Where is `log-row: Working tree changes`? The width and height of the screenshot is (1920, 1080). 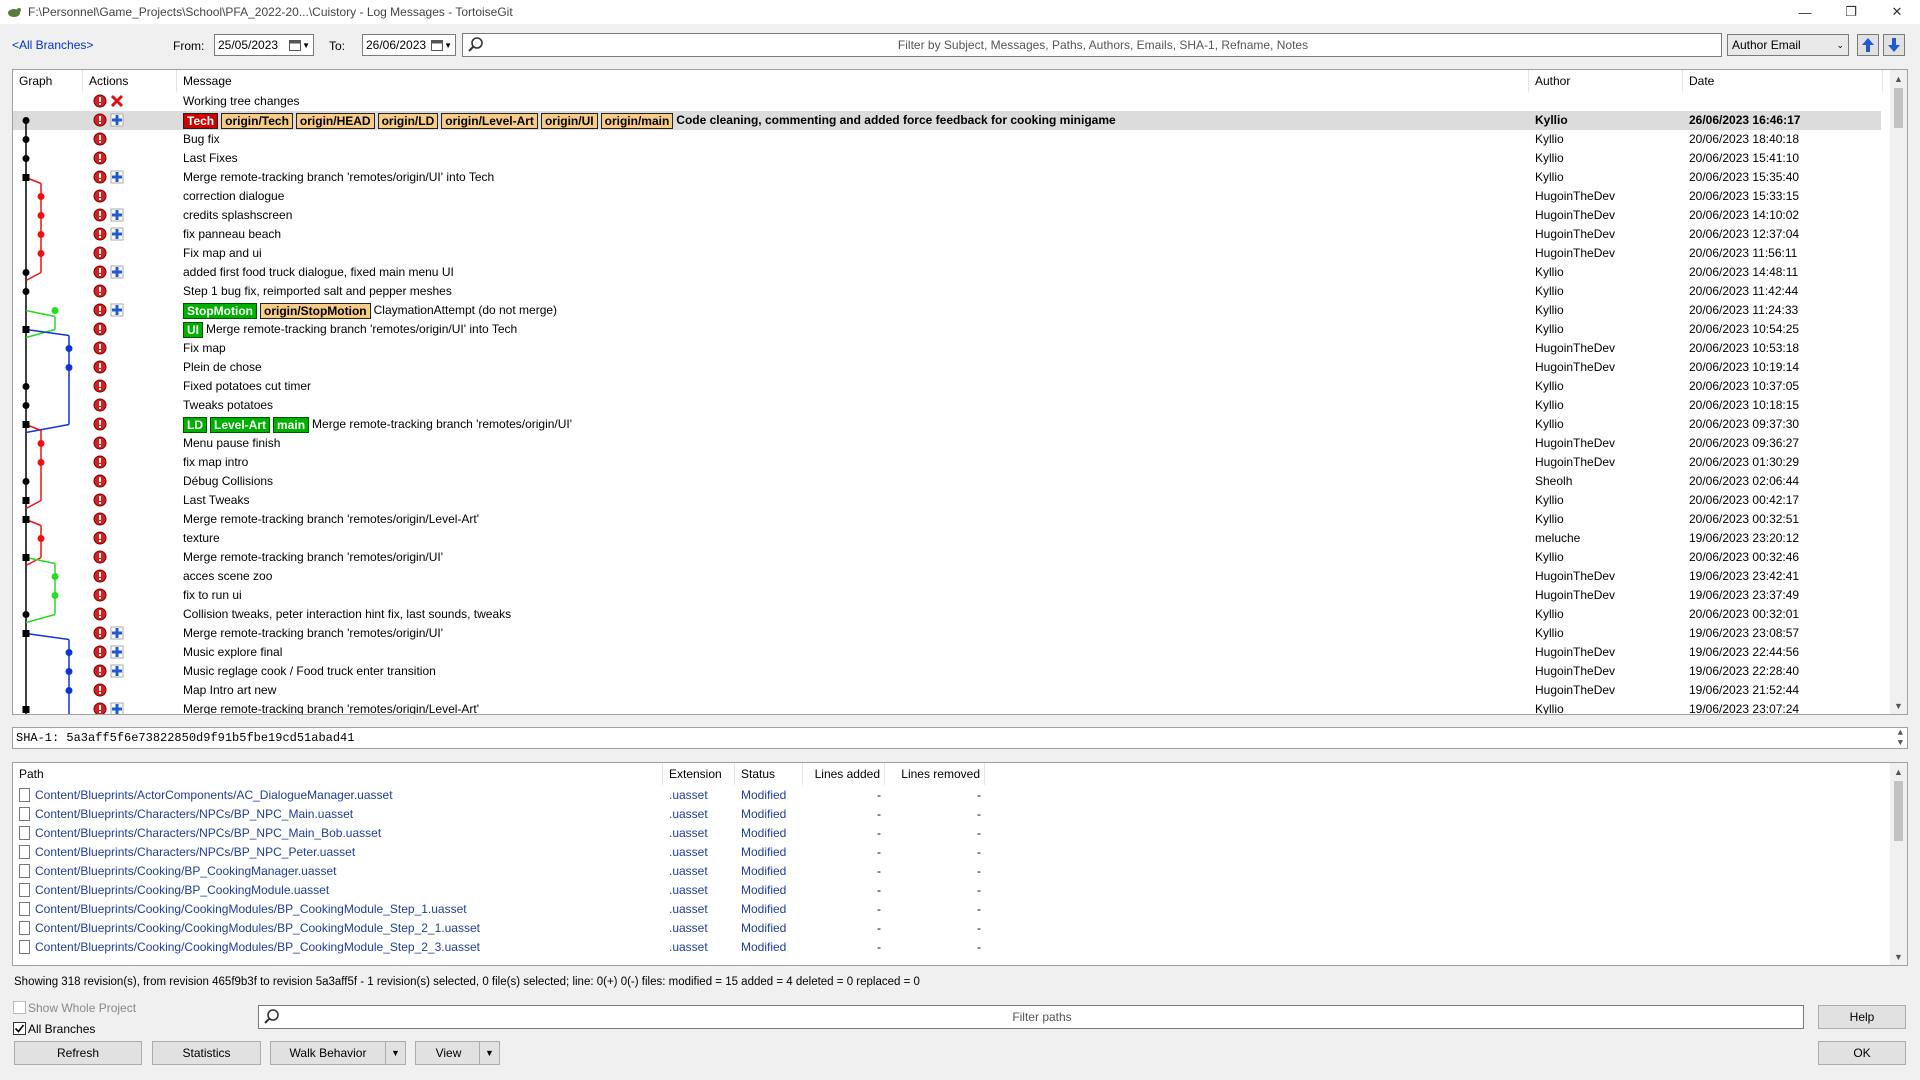
log-row: Working tree changes is located at coordinates (947, 101).